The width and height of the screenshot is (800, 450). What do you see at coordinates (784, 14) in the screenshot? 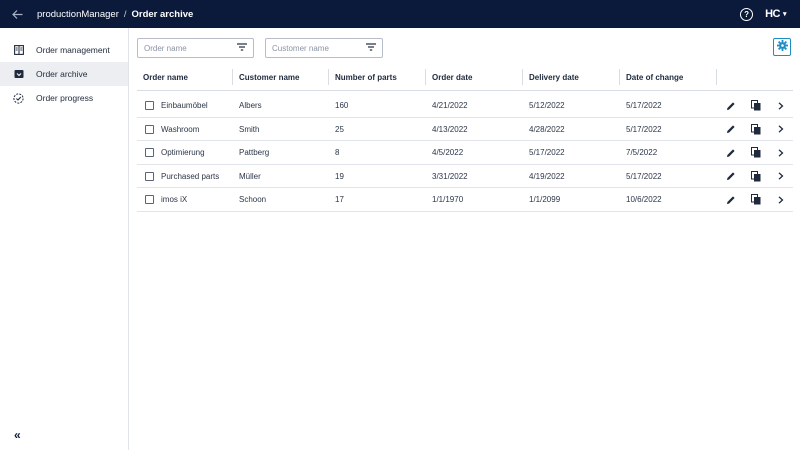
I see `chevron-down-icon: ▾` at bounding box center [784, 14].